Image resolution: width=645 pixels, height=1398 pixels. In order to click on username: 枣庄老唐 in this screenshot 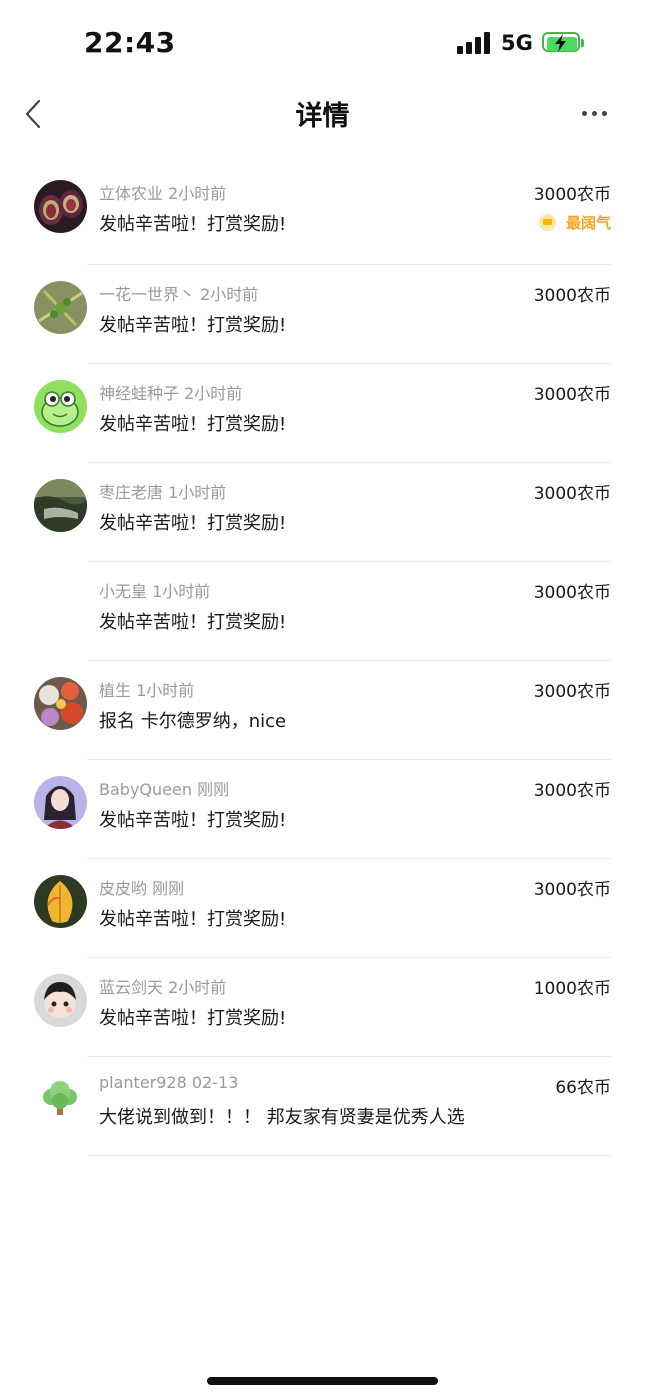, I will do `click(131, 492)`.